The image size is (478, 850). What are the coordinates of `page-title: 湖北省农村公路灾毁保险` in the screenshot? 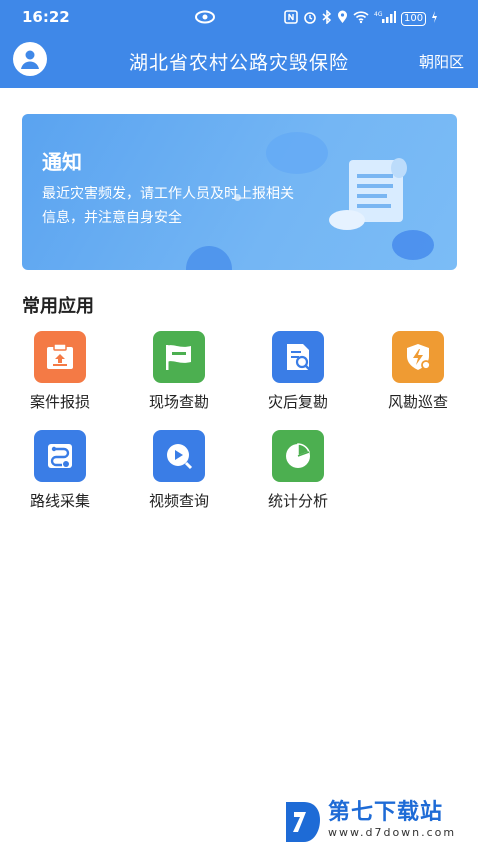 It's located at (238, 63).